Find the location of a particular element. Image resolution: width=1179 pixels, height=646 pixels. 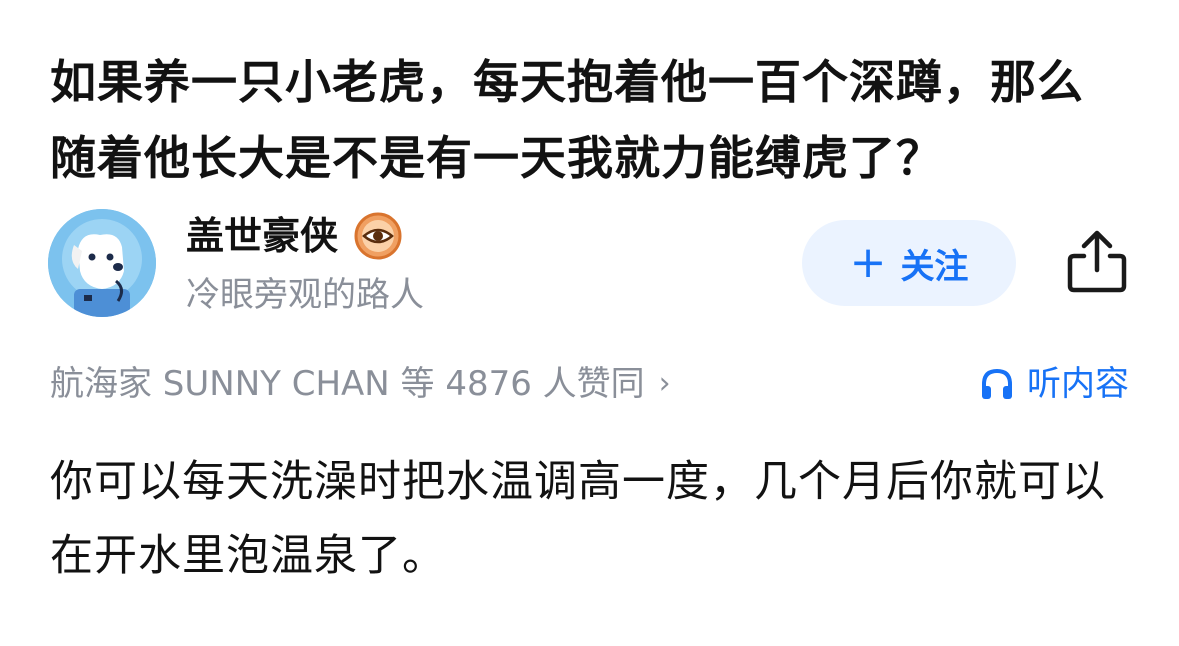

share-icon is located at coordinates (1097, 261).